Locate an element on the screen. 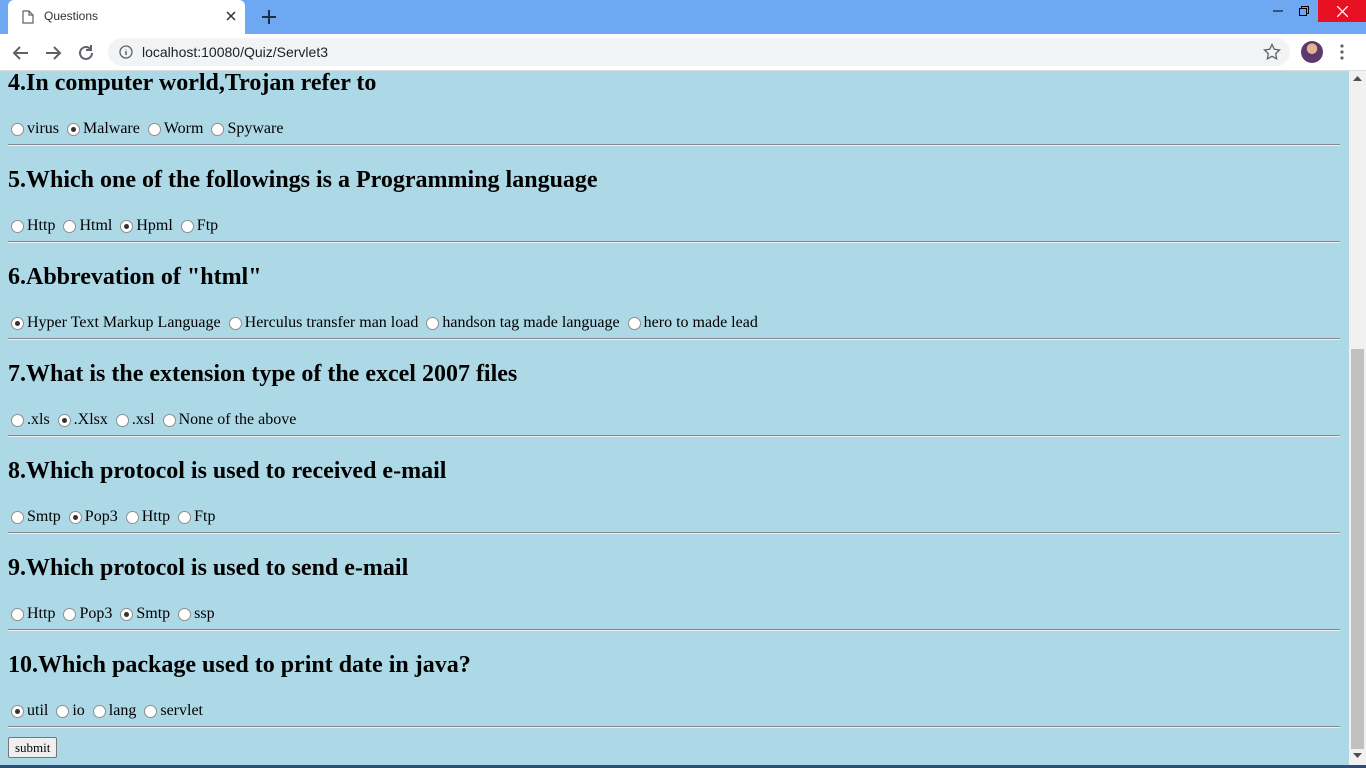 The height and width of the screenshot is (768, 1366). browser-tab: Questions is located at coordinates (126, 17).